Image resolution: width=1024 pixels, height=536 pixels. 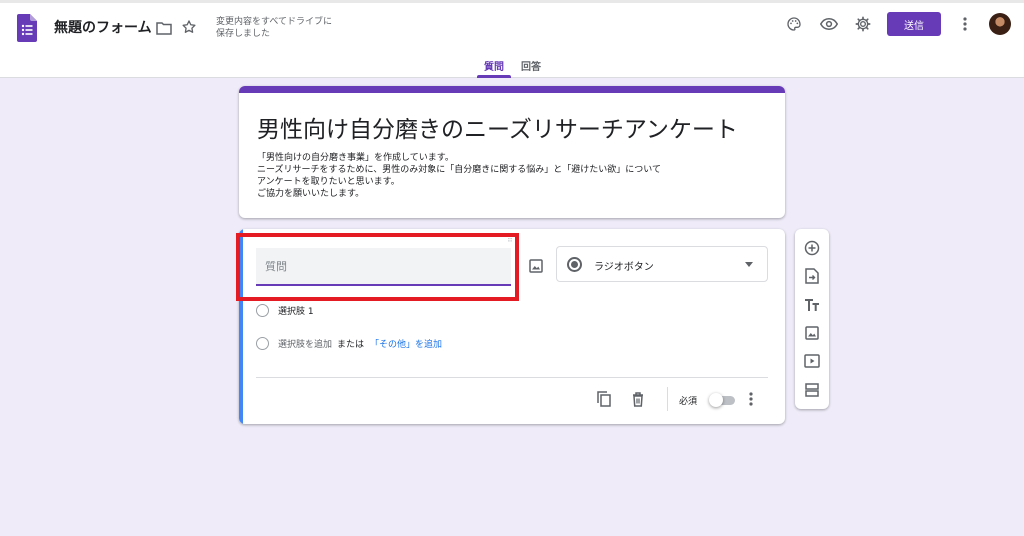 What do you see at coordinates (311, 194) in the screenshot?
I see `form-description-line: ご協力を願いいたします。` at bounding box center [311, 194].